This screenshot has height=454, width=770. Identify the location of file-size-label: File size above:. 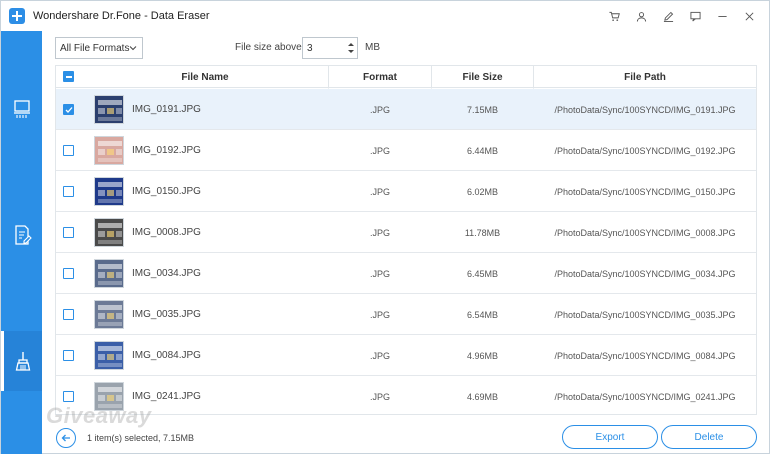
(270, 47).